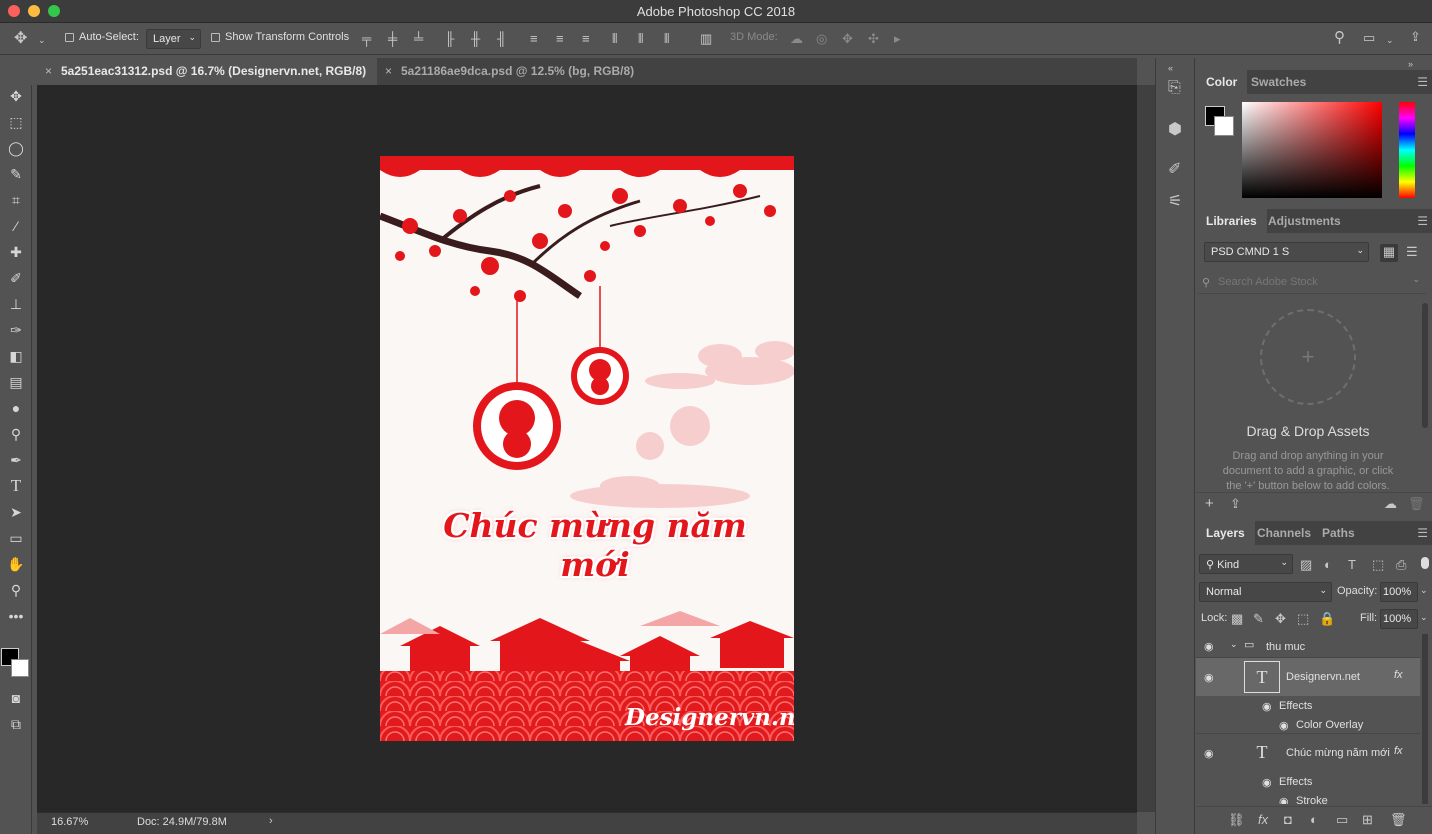  What do you see at coordinates (873, 39) in the screenshot?
I see `3d-slide-icon: ✣` at bounding box center [873, 39].